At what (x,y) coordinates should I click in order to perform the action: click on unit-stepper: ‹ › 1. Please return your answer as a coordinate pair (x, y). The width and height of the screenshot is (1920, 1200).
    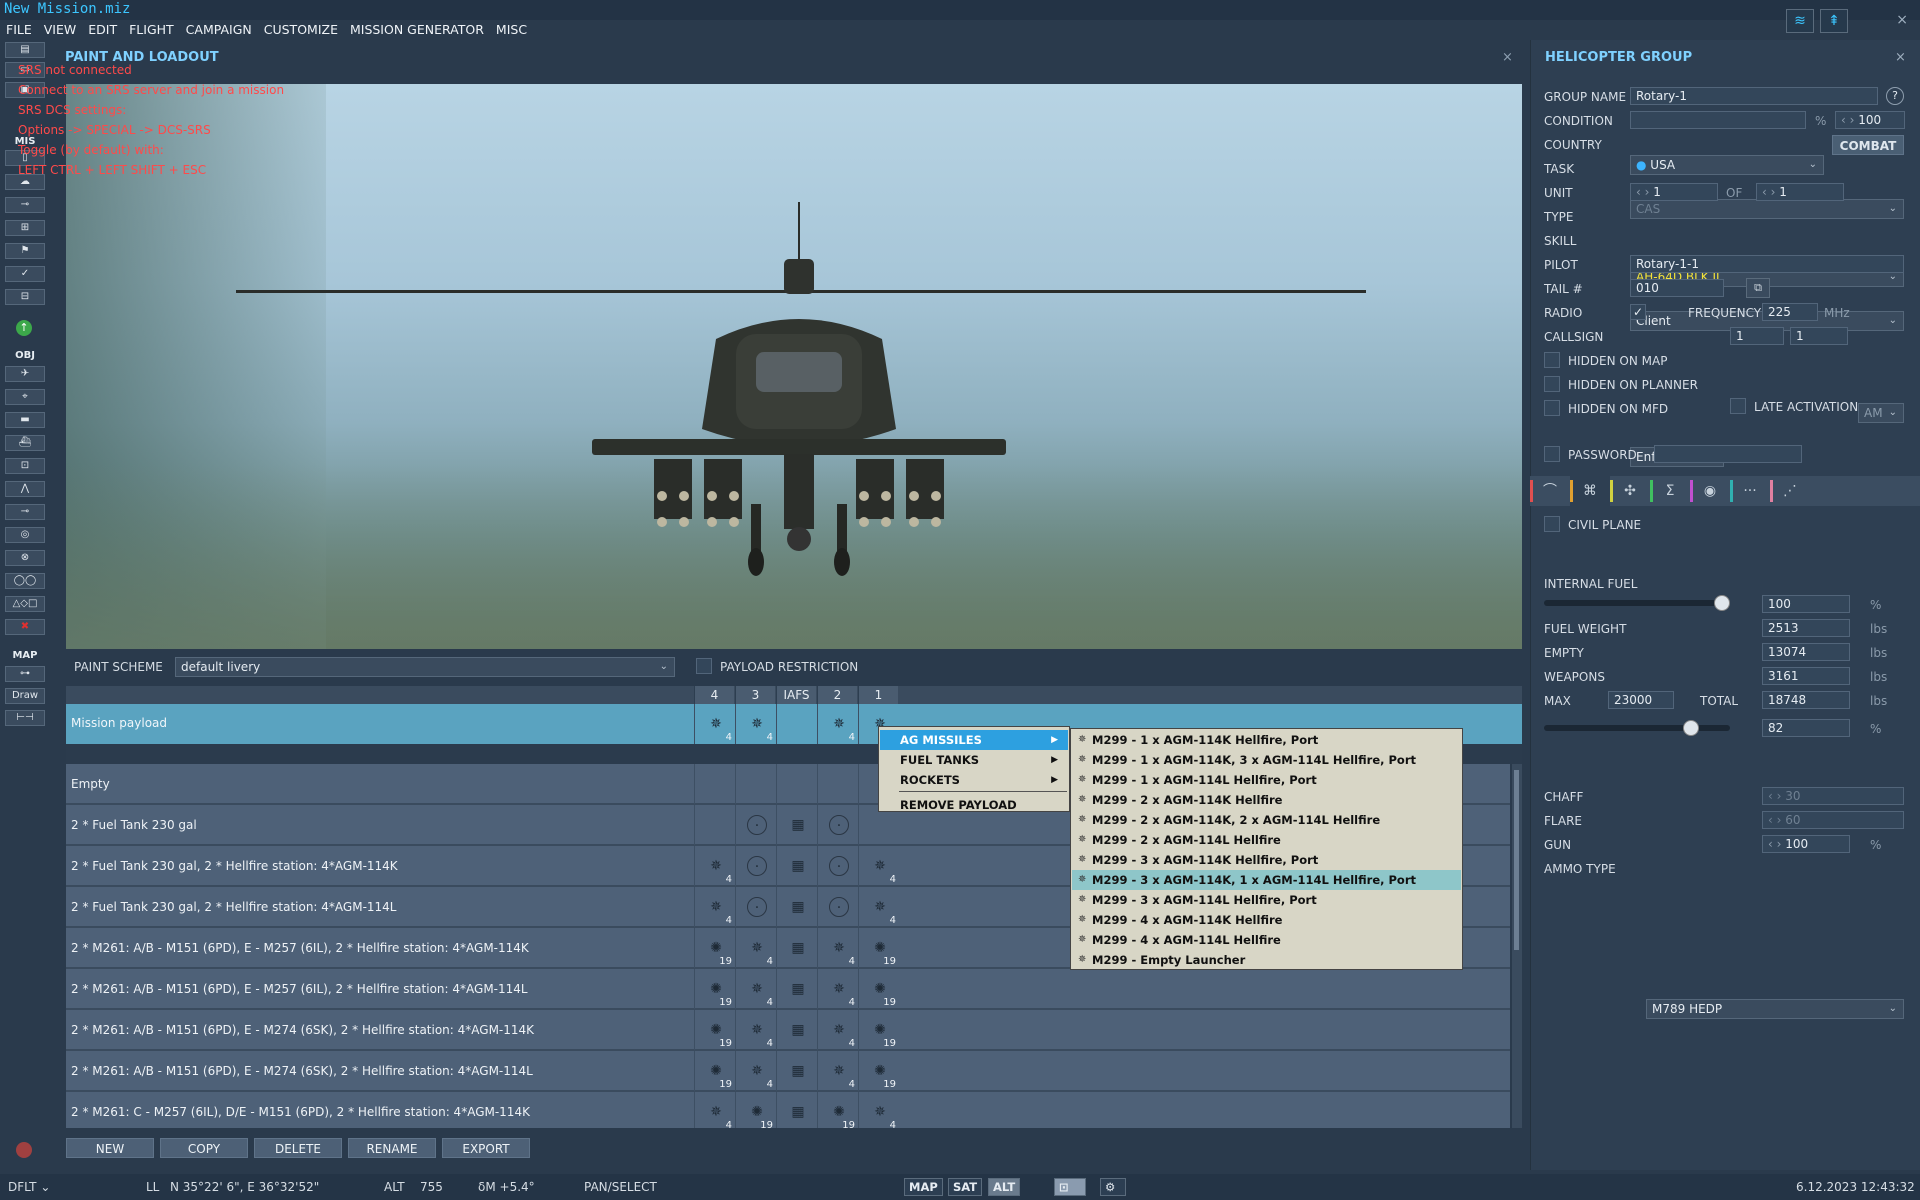
    Looking at the image, I should click on (1674, 192).